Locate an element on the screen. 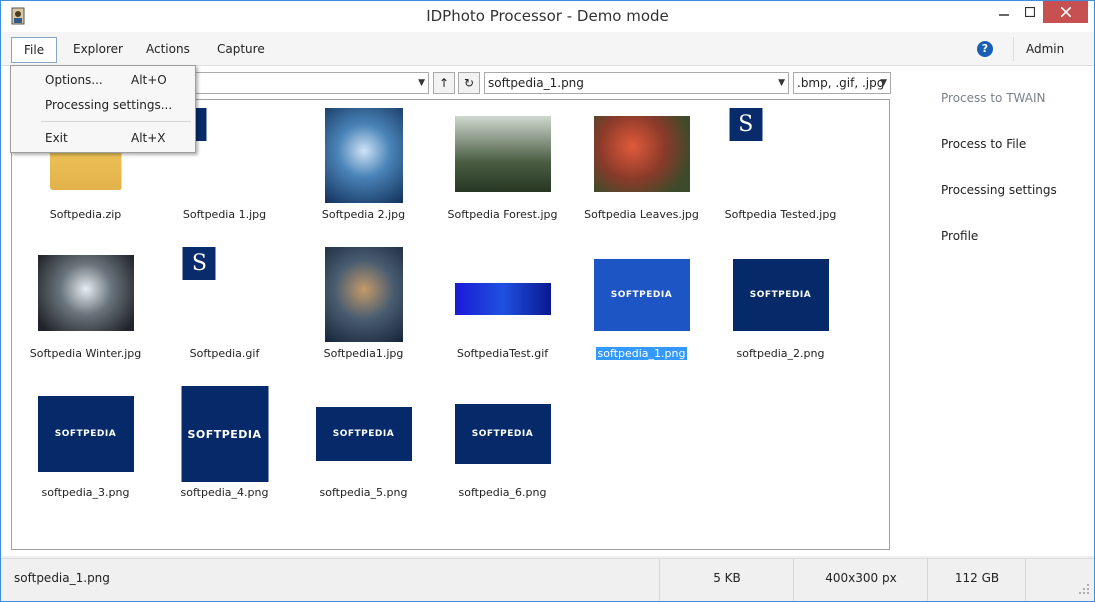  menu-separator is located at coordinates (116, 121).